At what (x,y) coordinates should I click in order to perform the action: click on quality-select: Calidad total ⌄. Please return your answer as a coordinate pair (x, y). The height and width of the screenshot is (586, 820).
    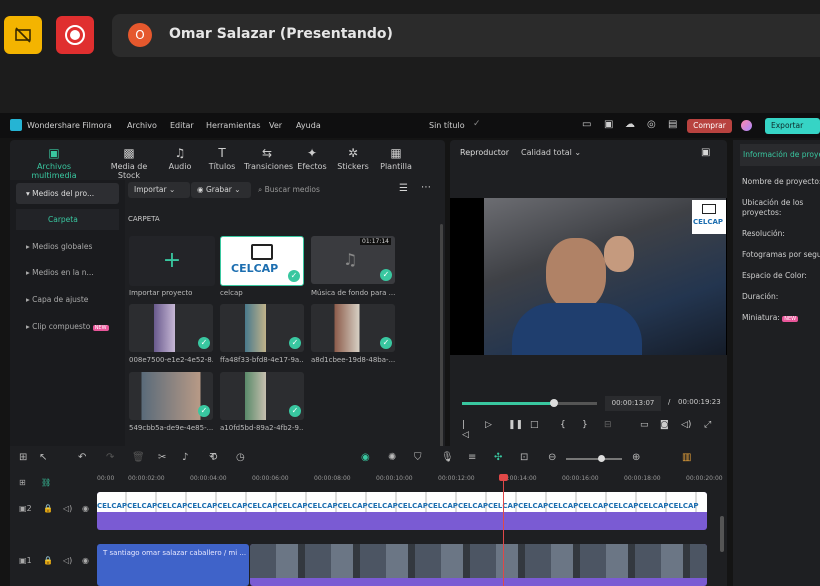
    Looking at the image, I should click on (551, 152).